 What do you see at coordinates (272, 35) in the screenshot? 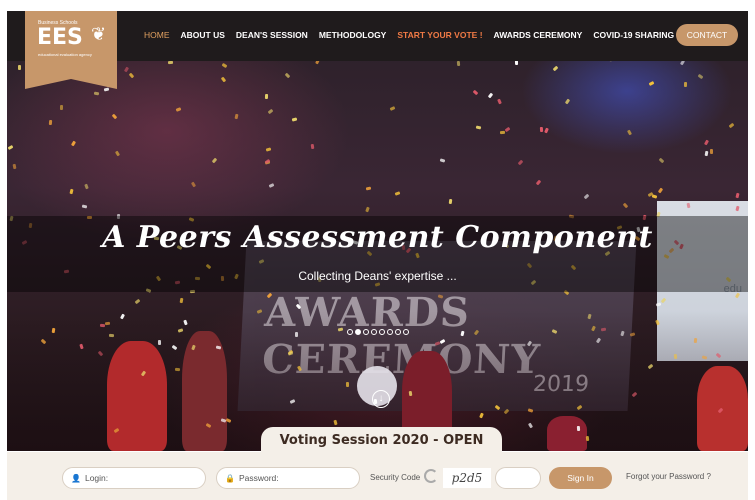
I see `nav-deans-session: DEAN'S SESSION` at bounding box center [272, 35].